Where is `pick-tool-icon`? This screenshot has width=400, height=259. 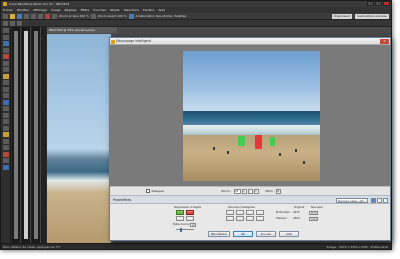
pick-tool-icon is located at coordinates (5, 37).